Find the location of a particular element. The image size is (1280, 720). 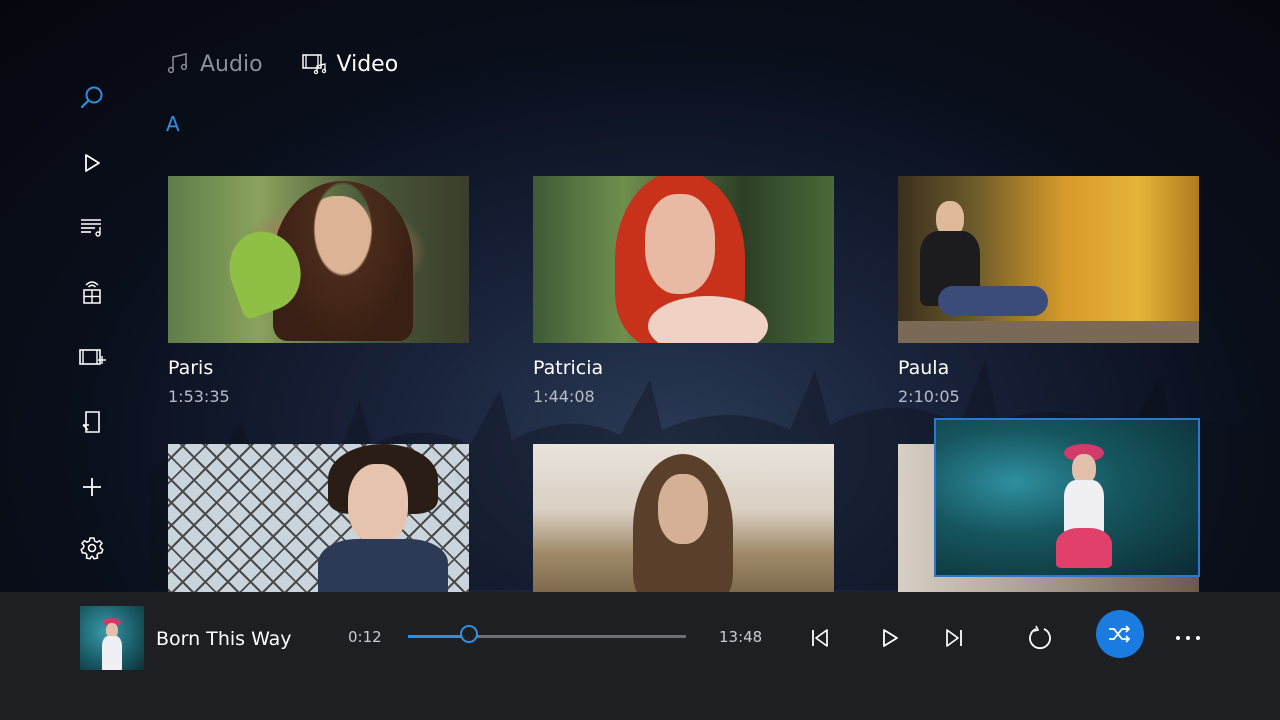

current-time: 0:12 is located at coordinates (365, 637).